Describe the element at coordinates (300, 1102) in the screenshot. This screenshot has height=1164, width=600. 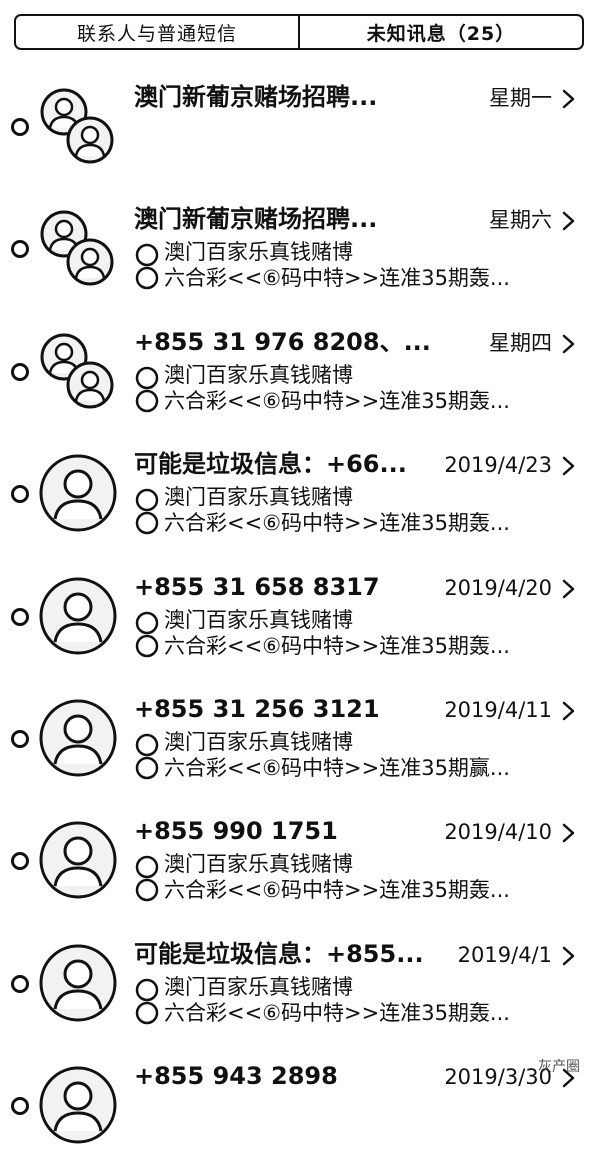
I see `message-thread-row: +855 943 2898 2019/3/30` at that location.